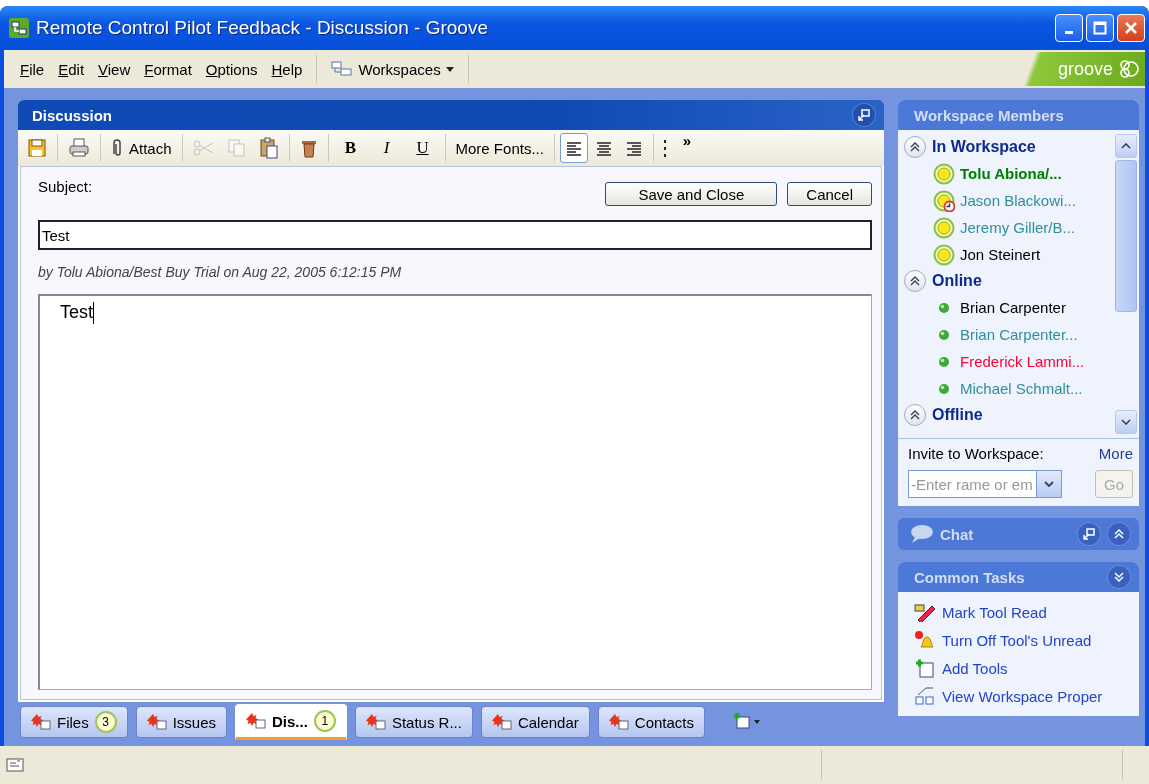 The height and width of the screenshot is (784, 1149). What do you see at coordinates (287, 69) in the screenshot?
I see `menu-item: Help` at bounding box center [287, 69].